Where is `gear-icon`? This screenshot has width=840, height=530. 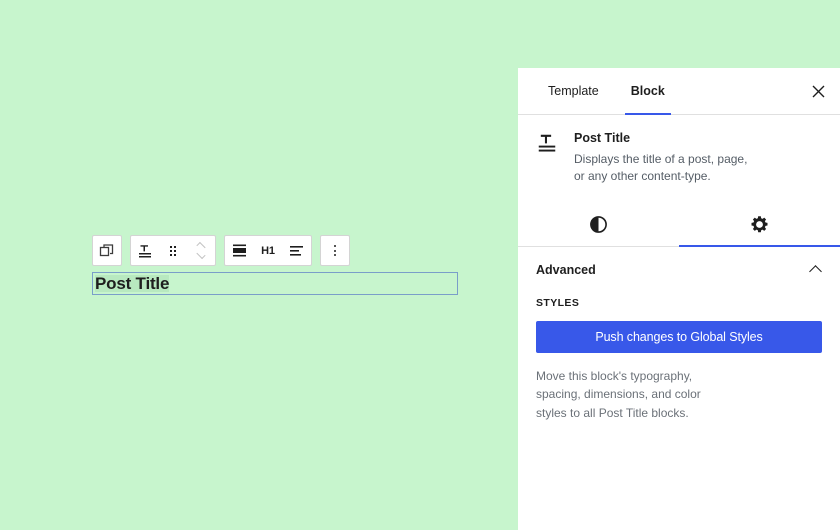
gear-icon is located at coordinates (759, 224).